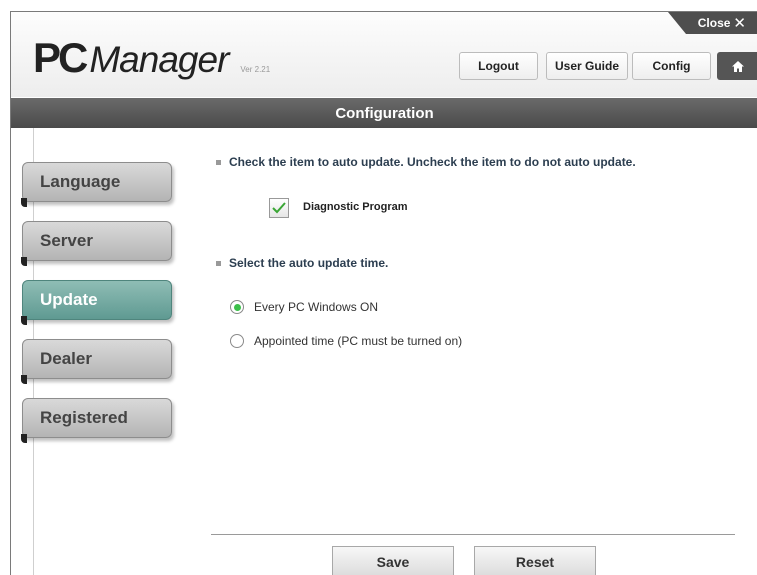 This screenshot has width=757, height=575. I want to click on sidebar-item-update: Update, so click(96, 302).